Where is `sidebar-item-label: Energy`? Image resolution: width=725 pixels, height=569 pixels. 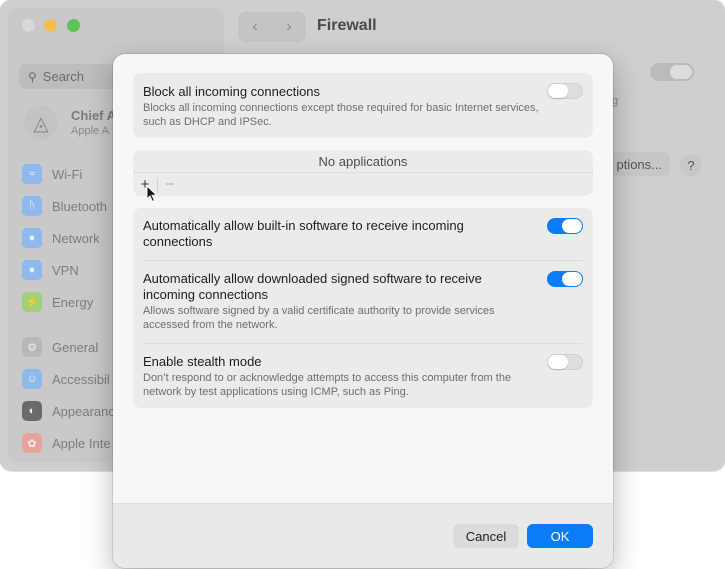
sidebar-item-label: Energy is located at coordinates (73, 302).